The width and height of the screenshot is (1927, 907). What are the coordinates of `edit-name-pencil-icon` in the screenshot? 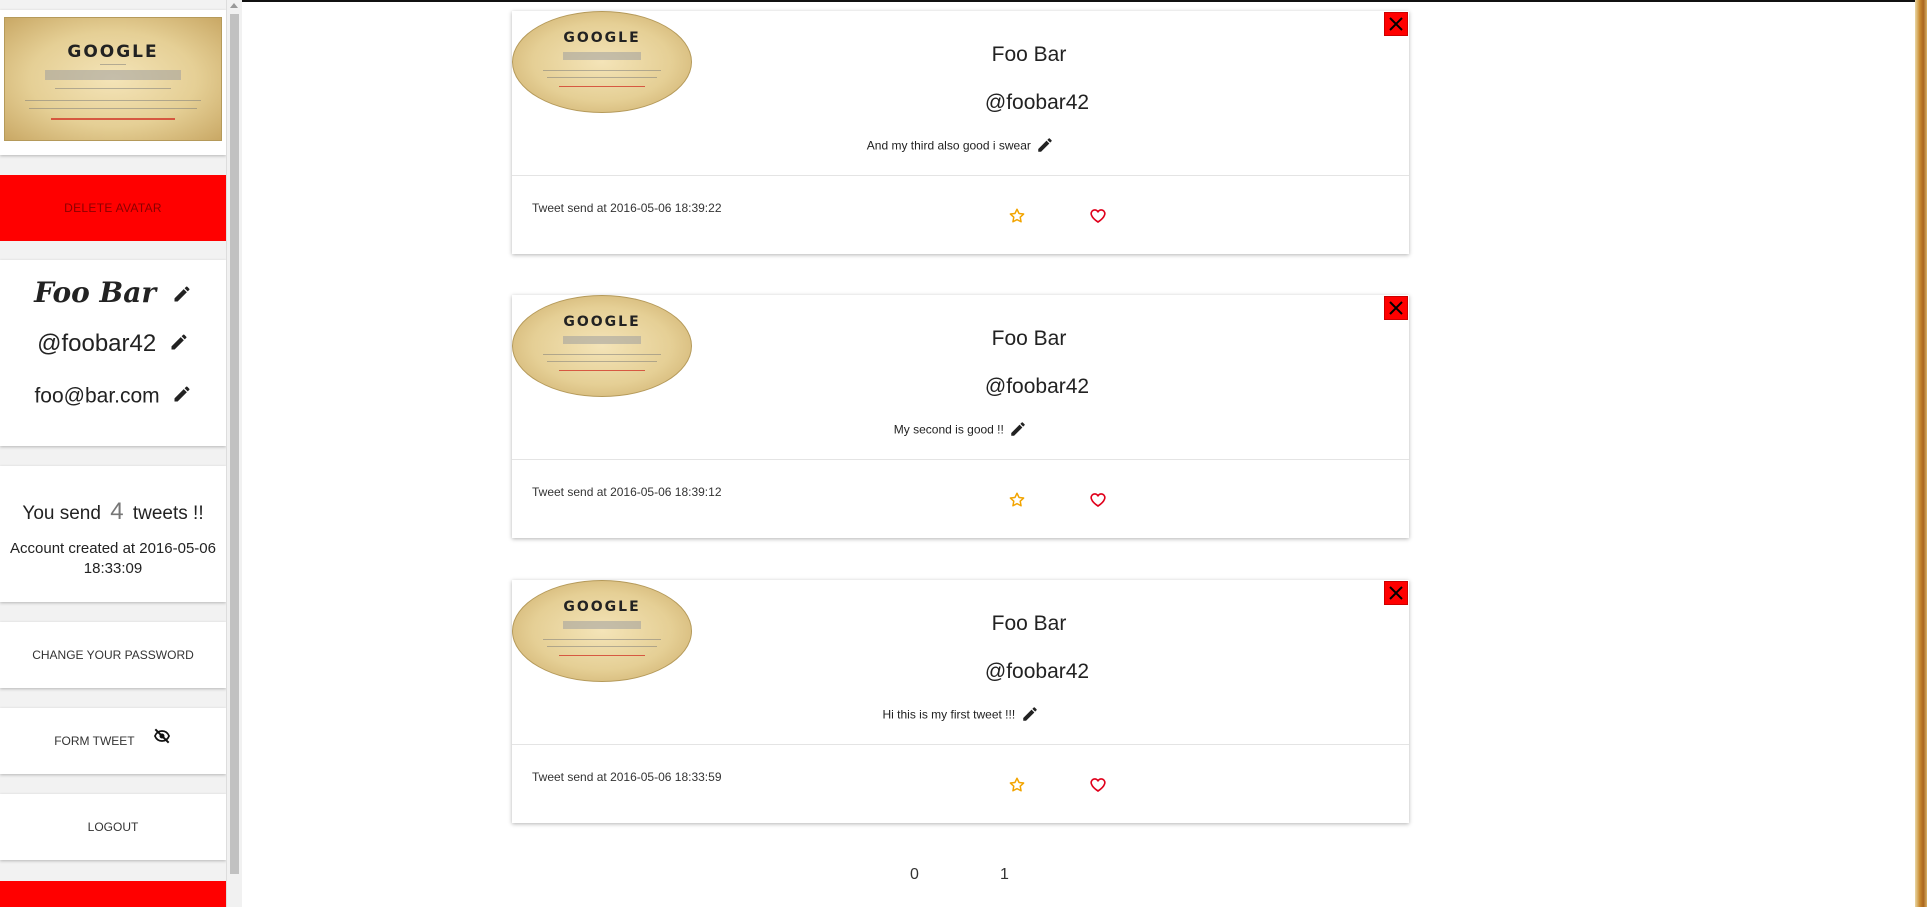 It's located at (182, 294).